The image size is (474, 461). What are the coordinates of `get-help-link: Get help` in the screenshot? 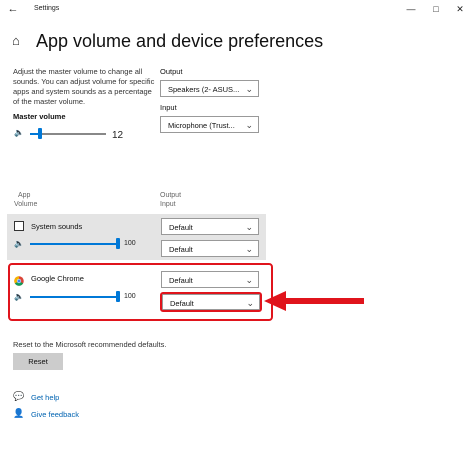 It's located at (45, 397).